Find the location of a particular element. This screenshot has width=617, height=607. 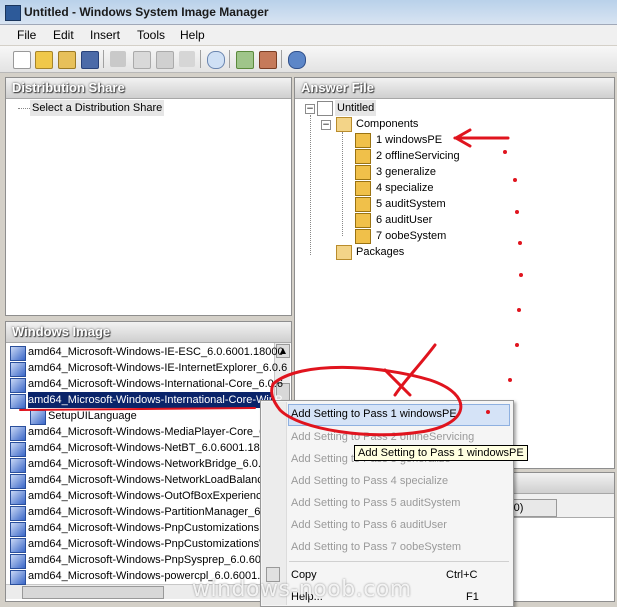

tree-pass-3: 3 generalize is located at coordinates (406, 172).